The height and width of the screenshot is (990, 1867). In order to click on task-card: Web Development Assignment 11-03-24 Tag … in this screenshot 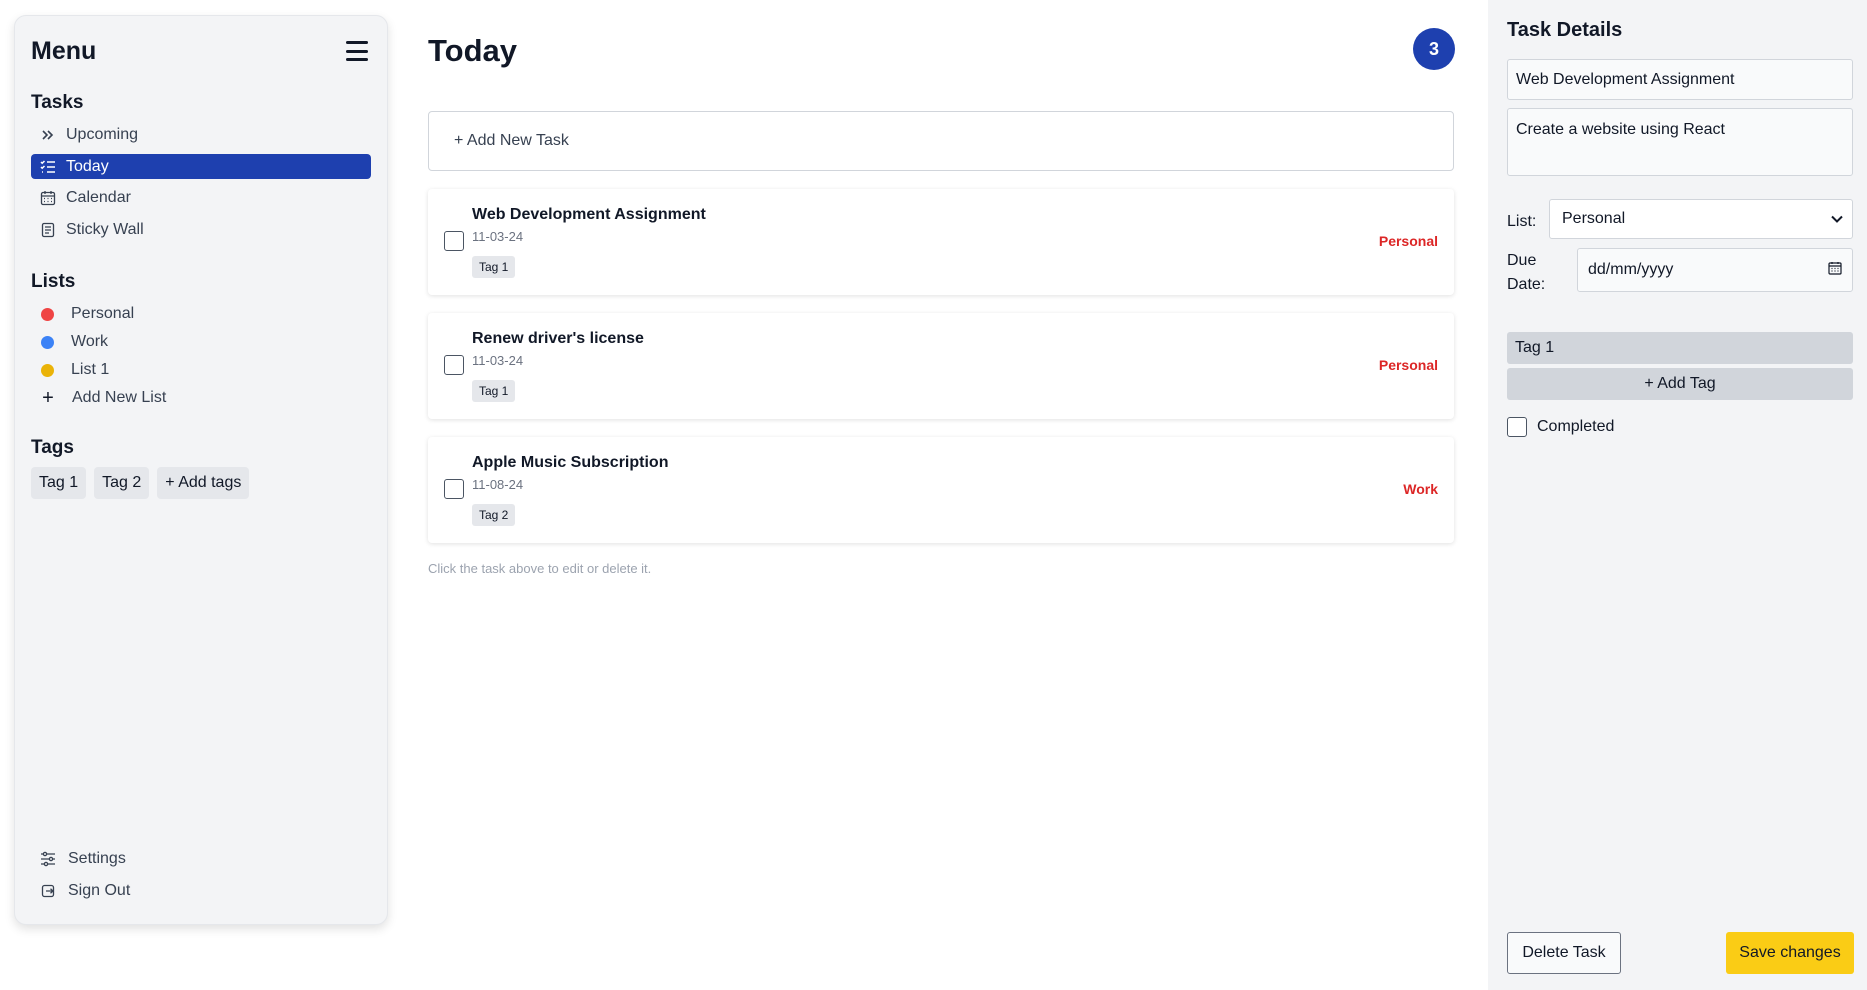, I will do `click(941, 242)`.